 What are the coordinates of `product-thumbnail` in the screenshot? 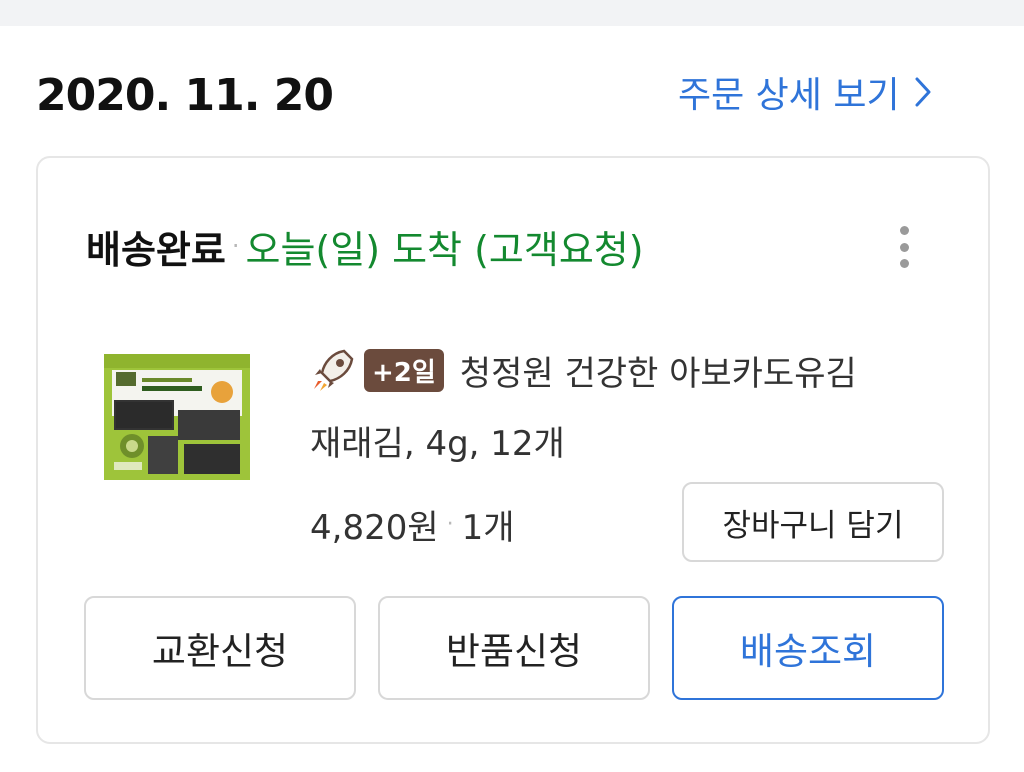 It's located at (177, 417).